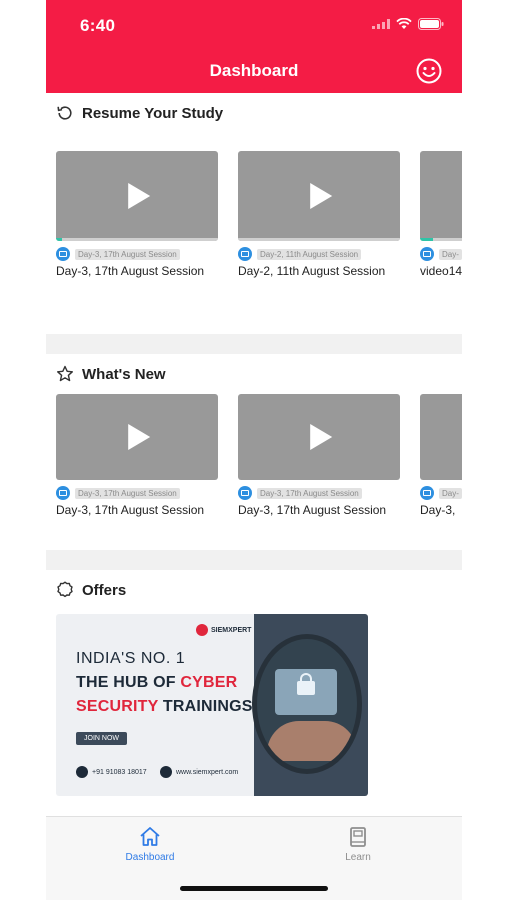  I want to click on whats-new-section-header: What's New, so click(111, 374).